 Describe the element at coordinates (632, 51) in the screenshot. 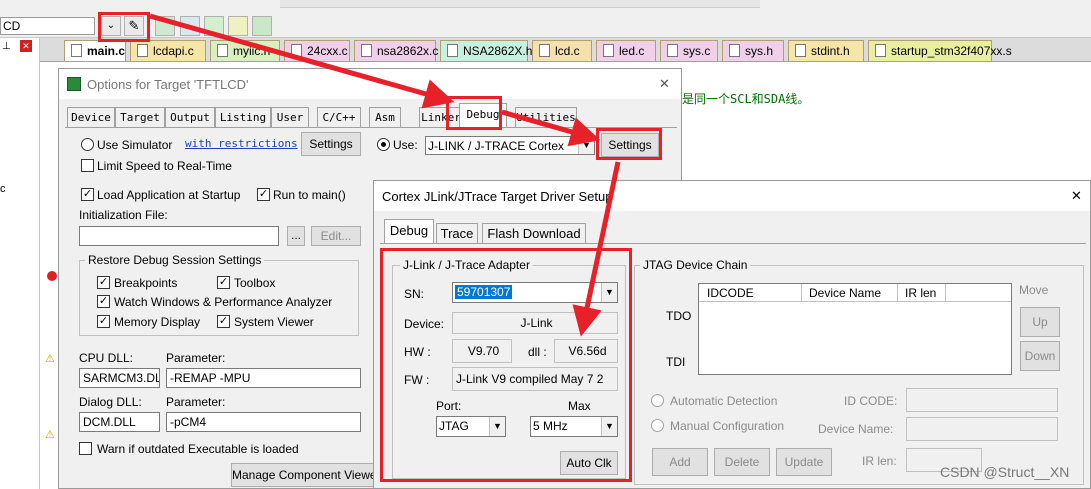

I see `file-tab-label: led.c` at that location.